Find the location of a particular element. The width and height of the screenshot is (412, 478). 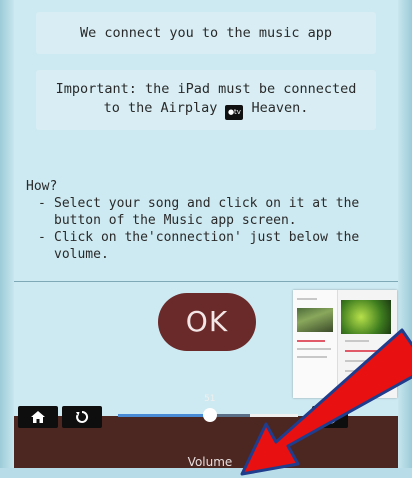

volume-slider-knob is located at coordinates (209, 415).